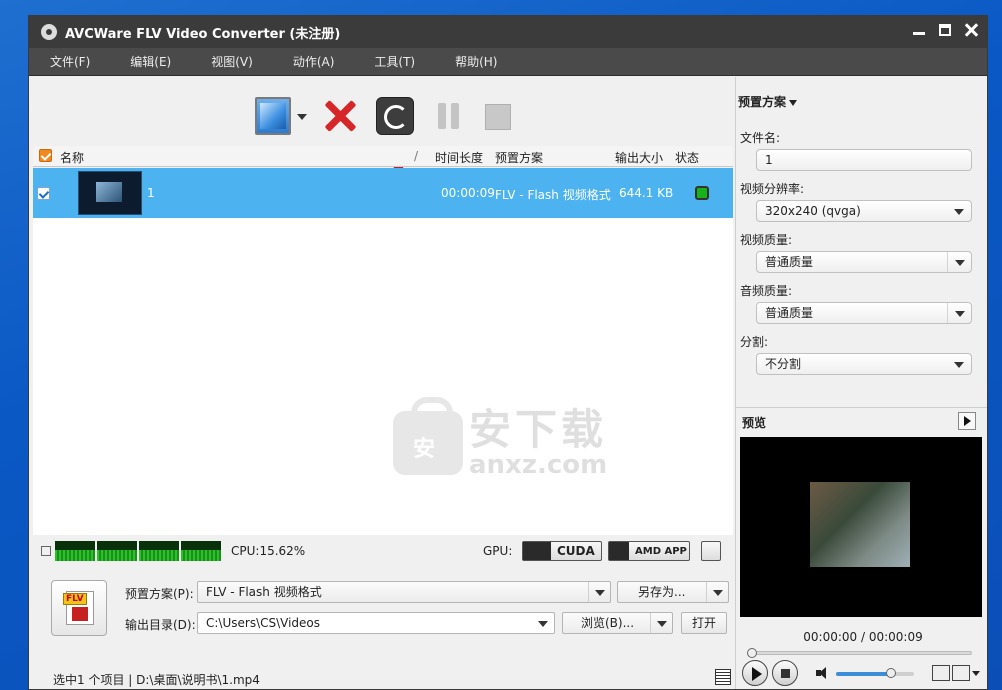 The image size is (1002, 690). I want to click on menu-view: 视图(V), so click(232, 61).